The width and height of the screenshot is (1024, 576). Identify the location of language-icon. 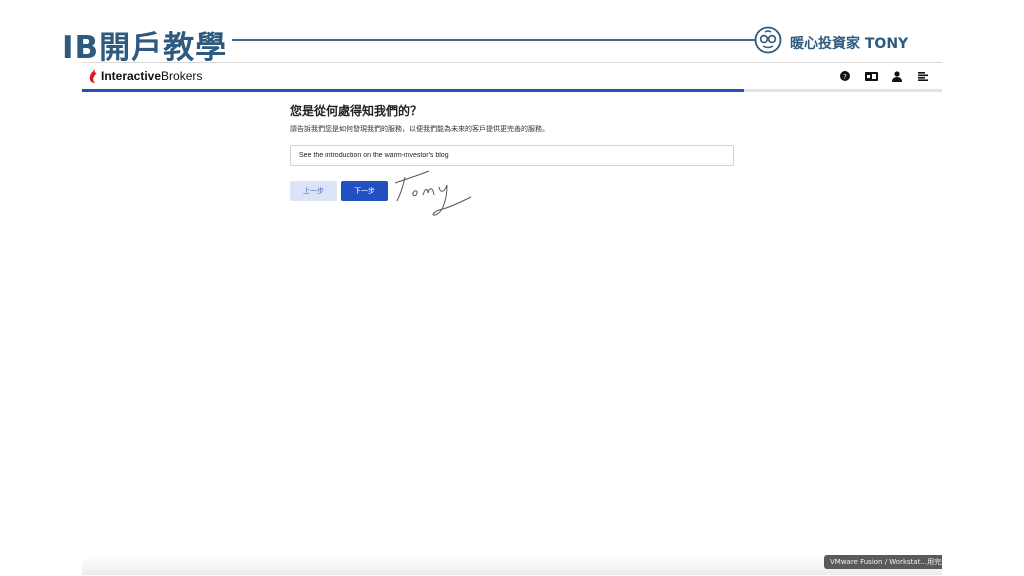
(871, 76).